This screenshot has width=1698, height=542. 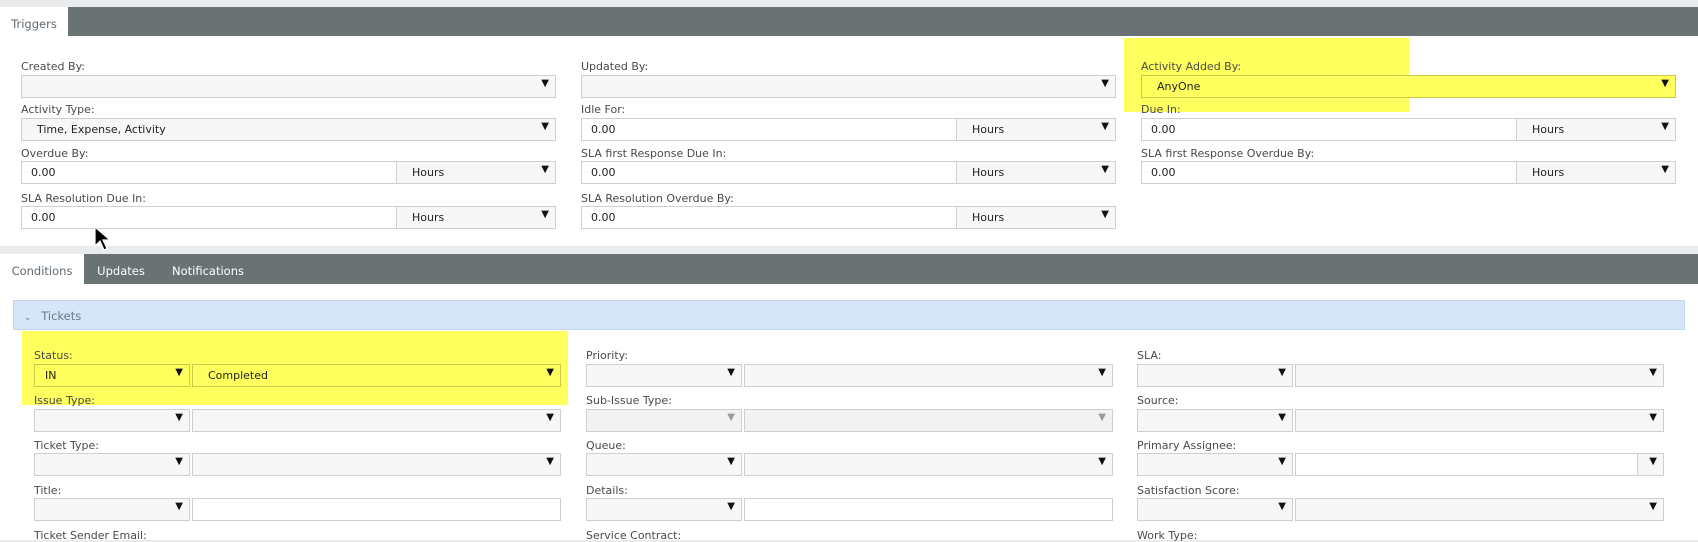 I want to click on idle-for-input: 0.00, so click(x=769, y=129).